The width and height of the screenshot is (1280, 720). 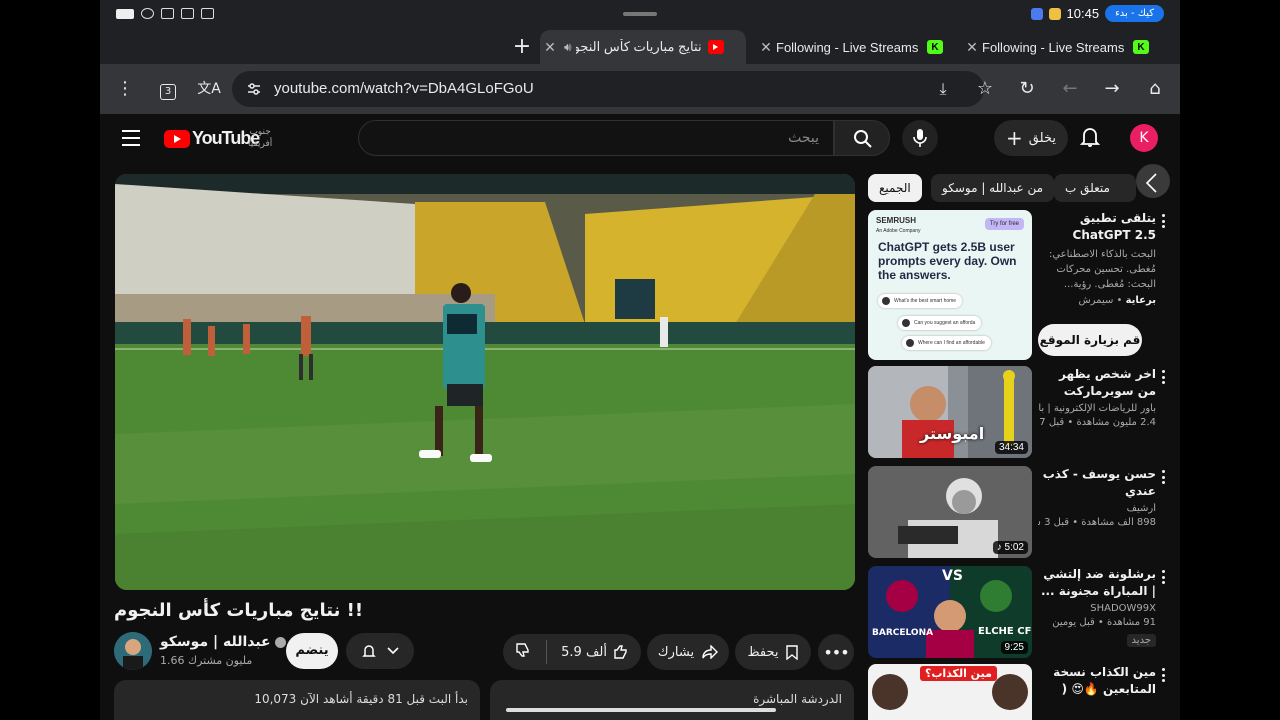 What do you see at coordinates (710, 652) in the screenshot?
I see `share-arrow-icon` at bounding box center [710, 652].